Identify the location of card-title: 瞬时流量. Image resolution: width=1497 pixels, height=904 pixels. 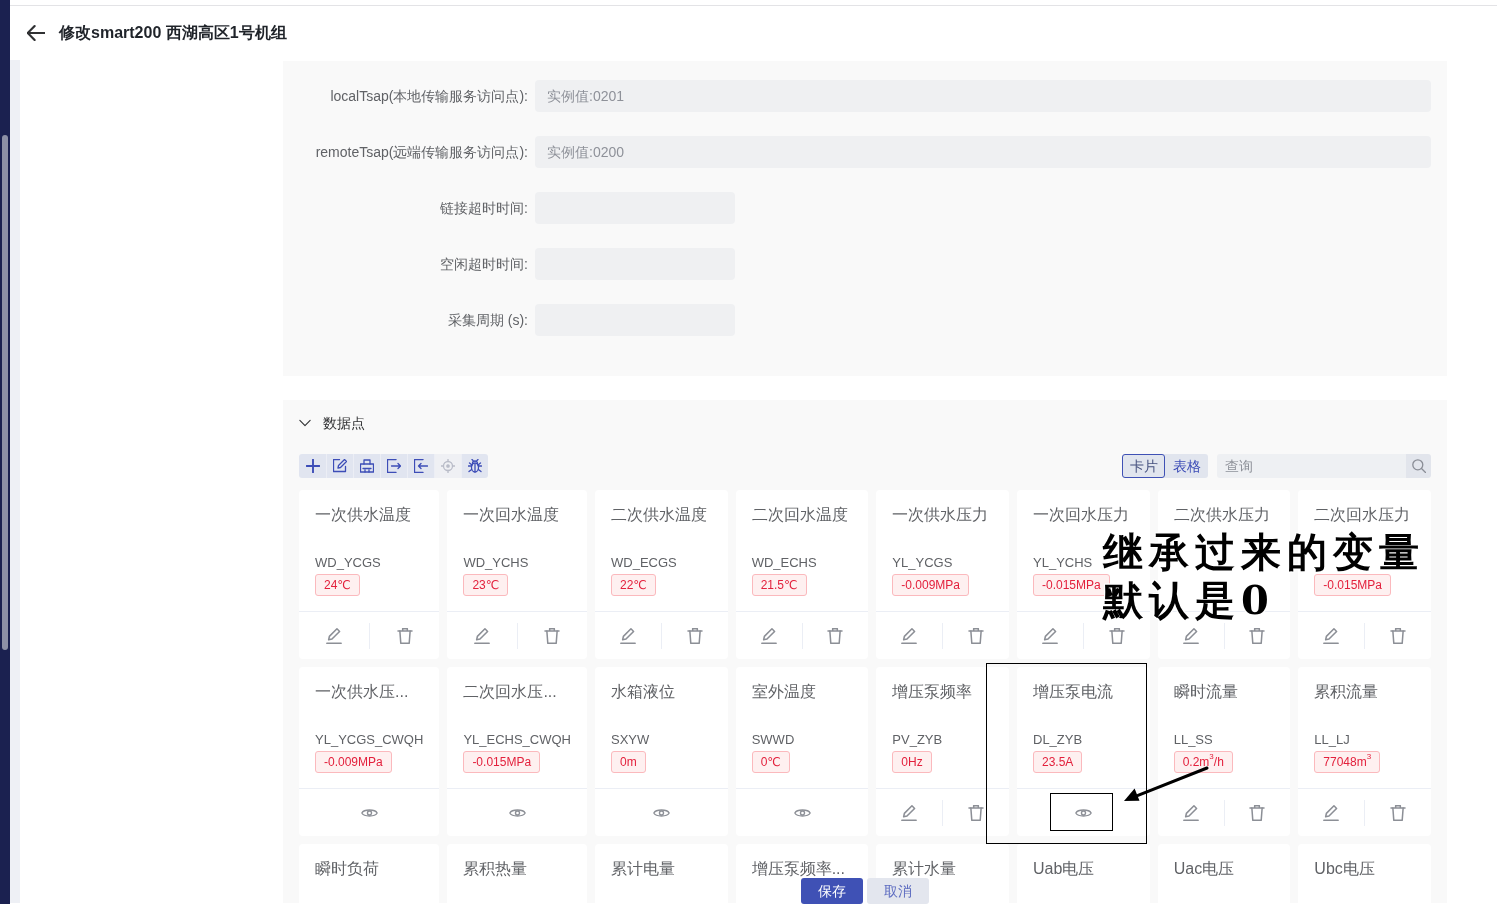
(1205, 692).